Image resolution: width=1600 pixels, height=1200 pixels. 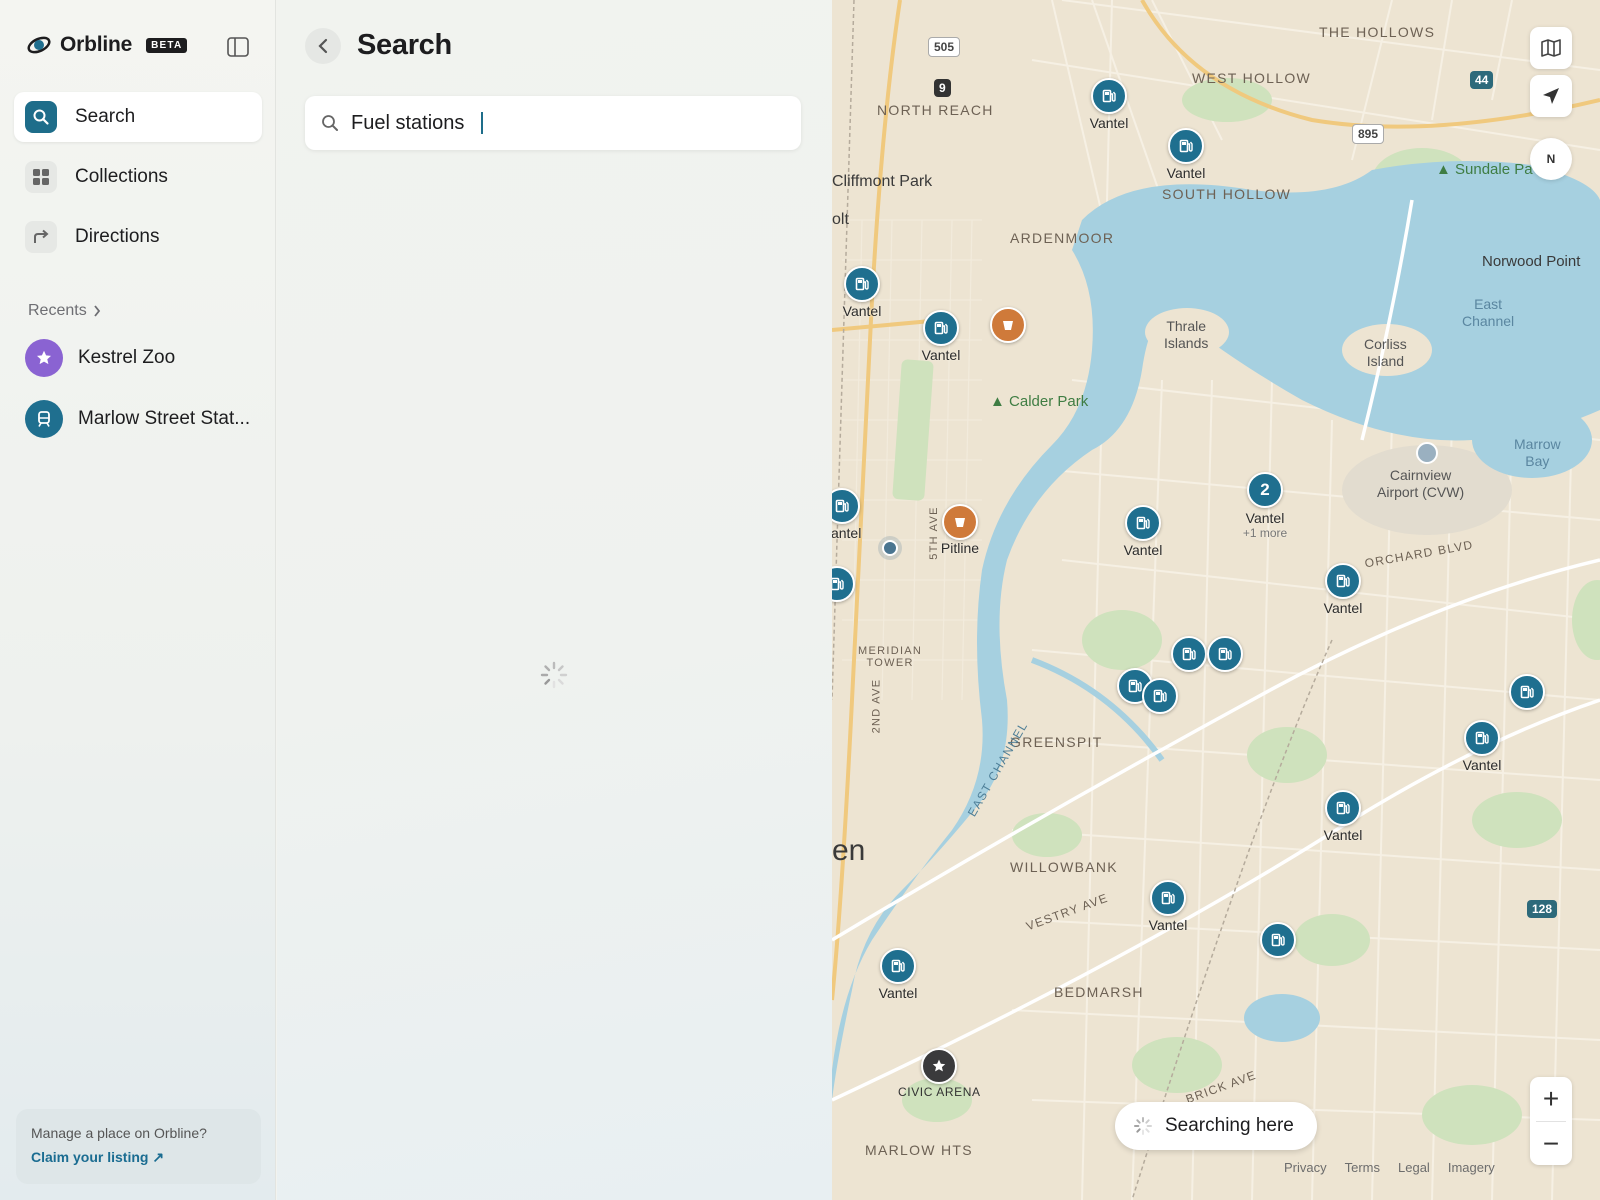 I want to click on nav-item-directions: Directions, so click(x=138, y=237).